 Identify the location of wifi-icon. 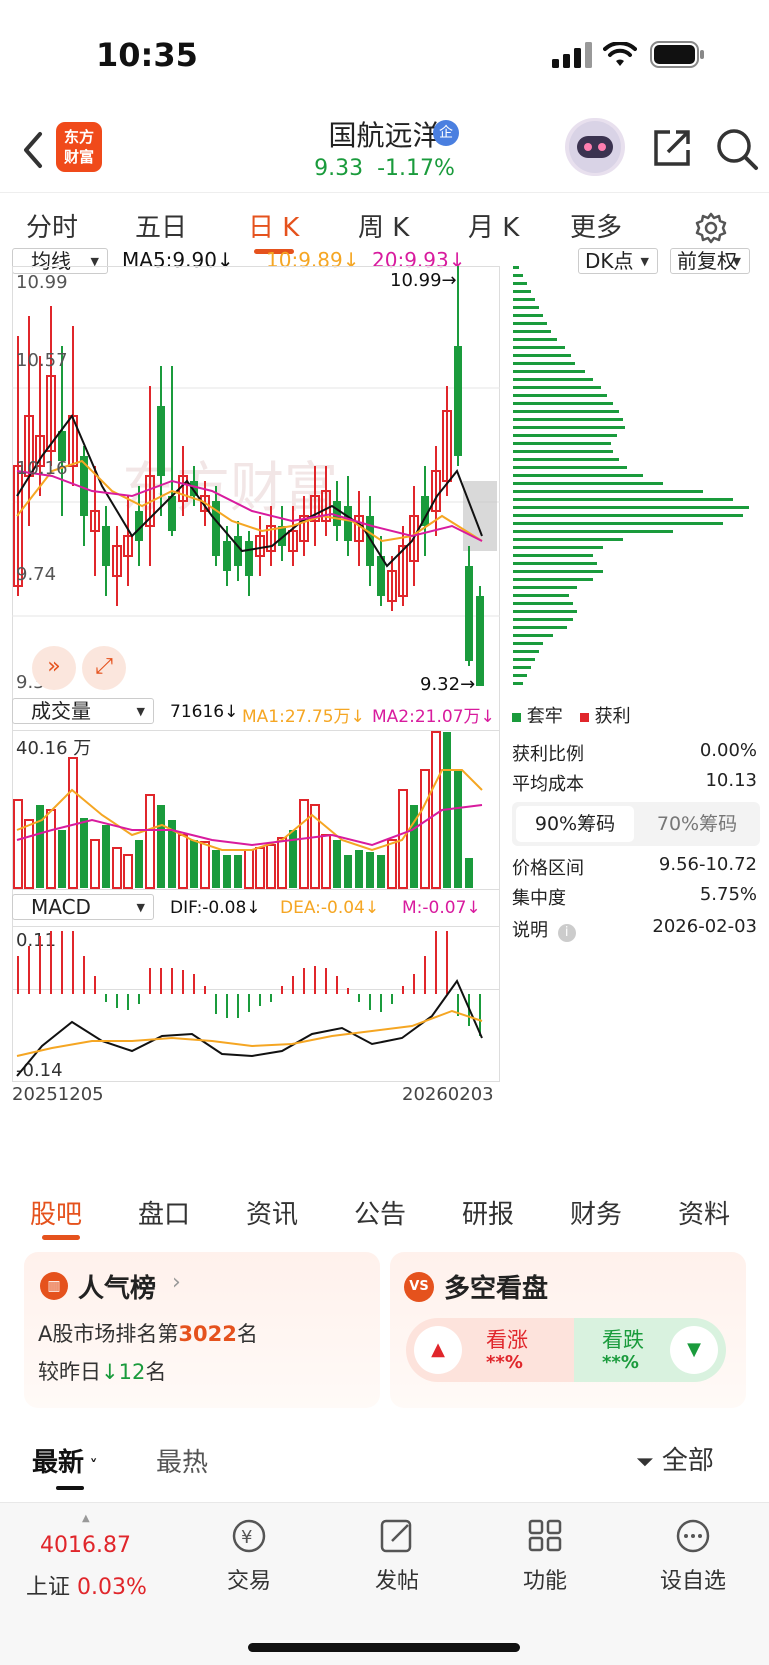
(620, 54).